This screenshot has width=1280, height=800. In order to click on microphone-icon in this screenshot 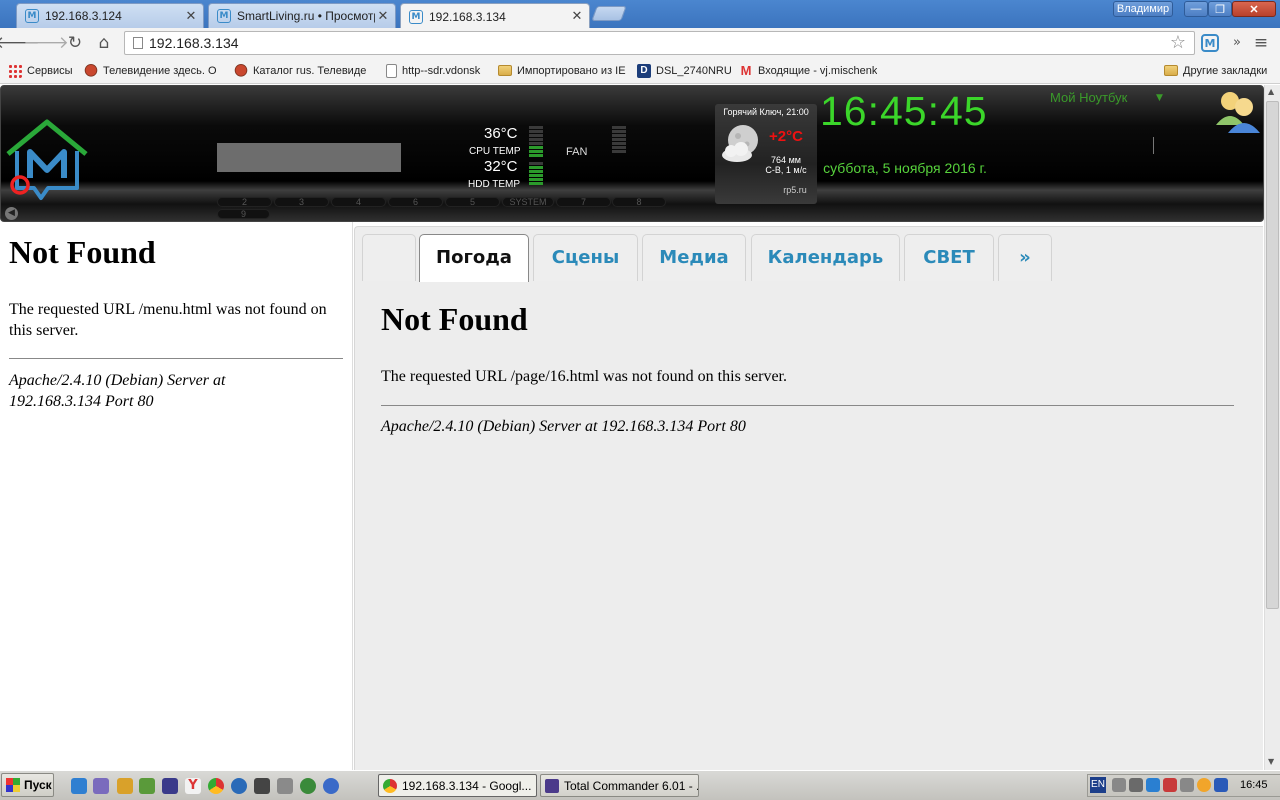, I will do `click(1119, 785)`.